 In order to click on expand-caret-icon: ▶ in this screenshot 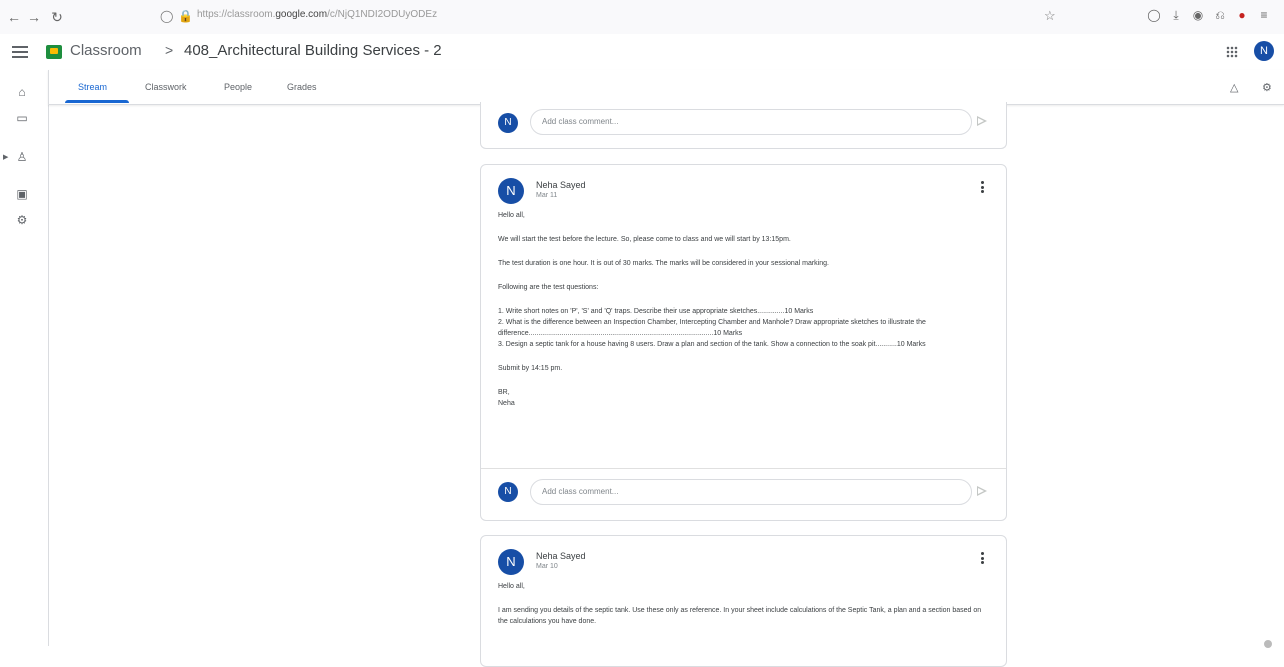, I will do `click(5, 157)`.